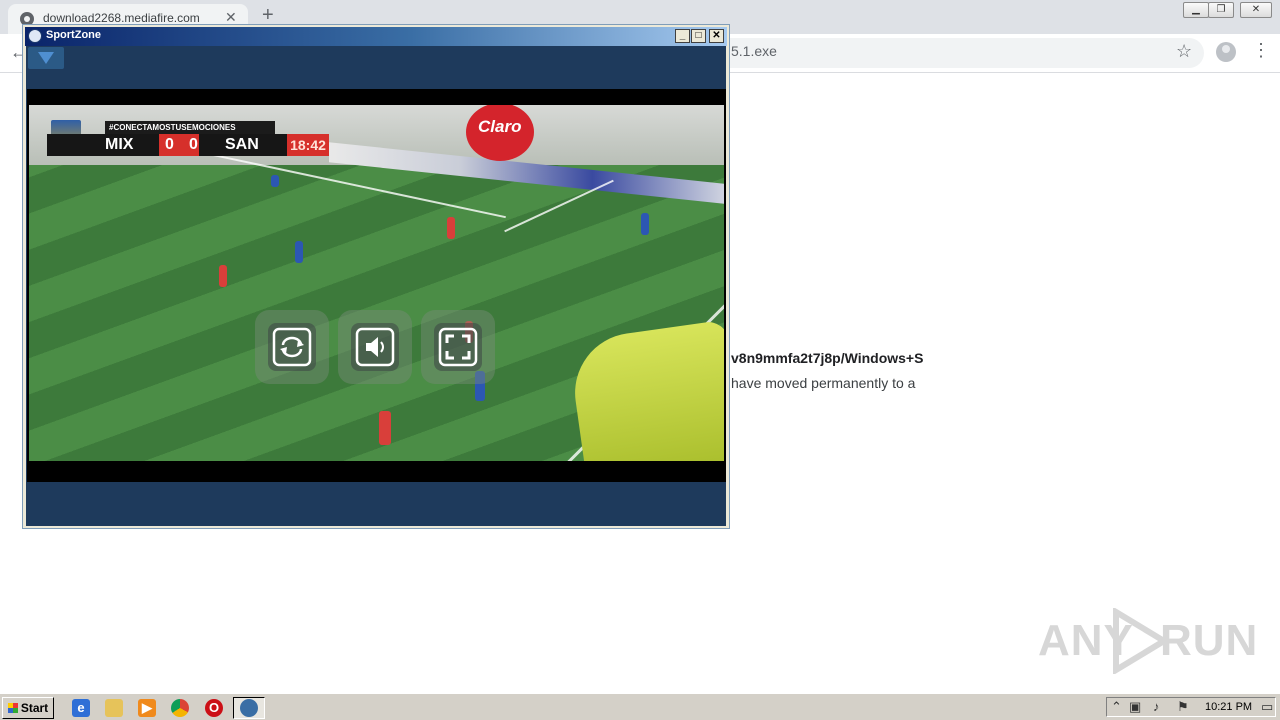 This screenshot has height=720, width=1280. Describe the element at coordinates (119, 144) in the screenshot. I see `home-team: MIX` at that location.